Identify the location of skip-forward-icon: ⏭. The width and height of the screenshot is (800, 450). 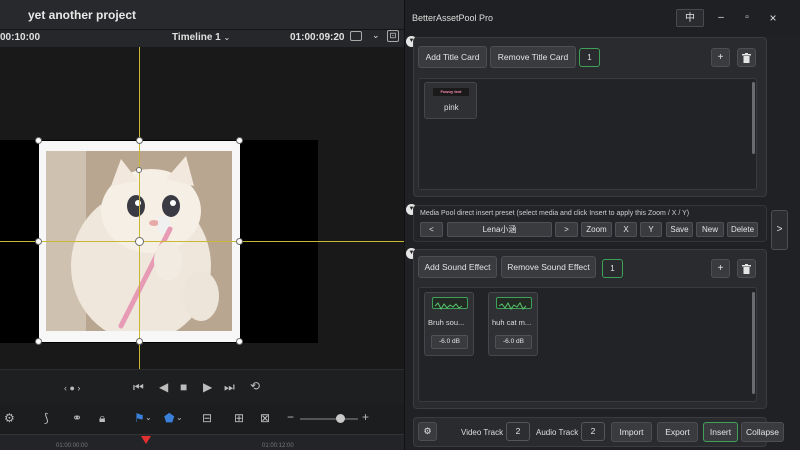
(229, 387).